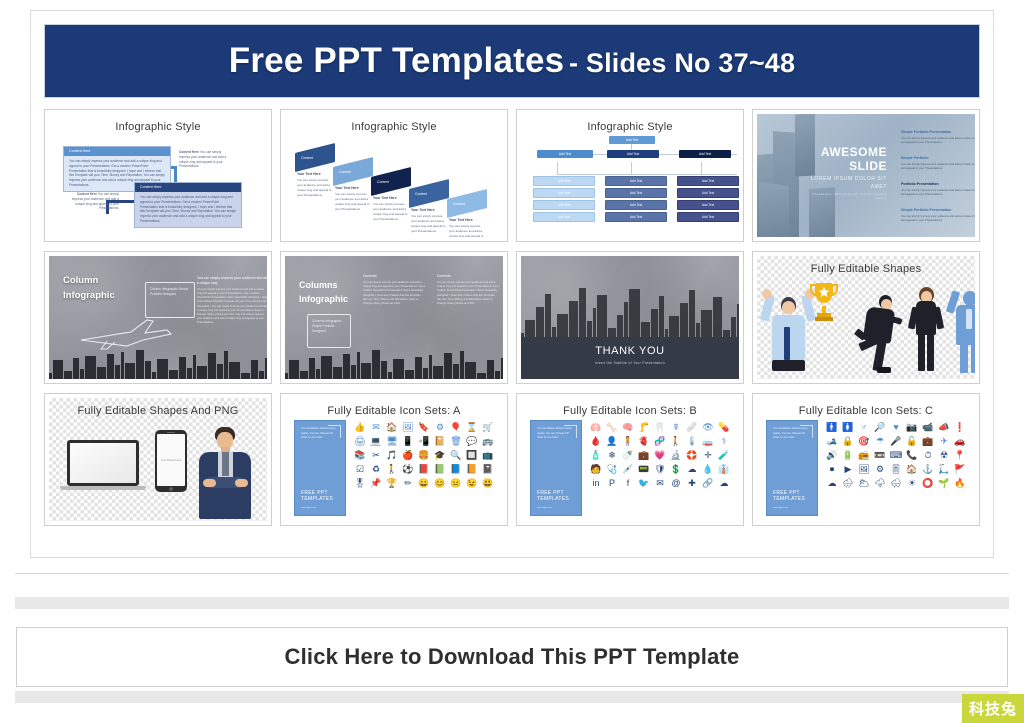 The image size is (1024, 723). I want to click on download-button: Click Here to Download This PPT Template, so click(512, 657).